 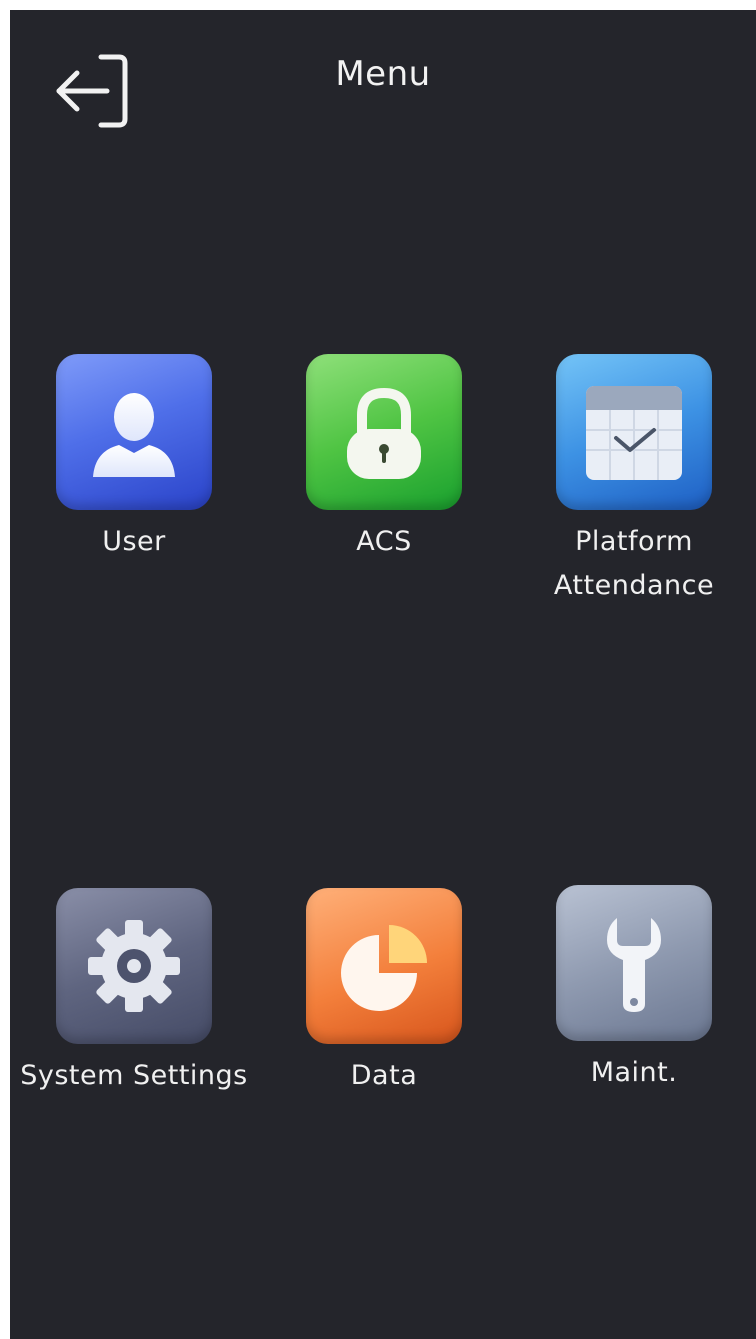 I want to click on menu-item-maint: Maint., so click(x=634, y=990).